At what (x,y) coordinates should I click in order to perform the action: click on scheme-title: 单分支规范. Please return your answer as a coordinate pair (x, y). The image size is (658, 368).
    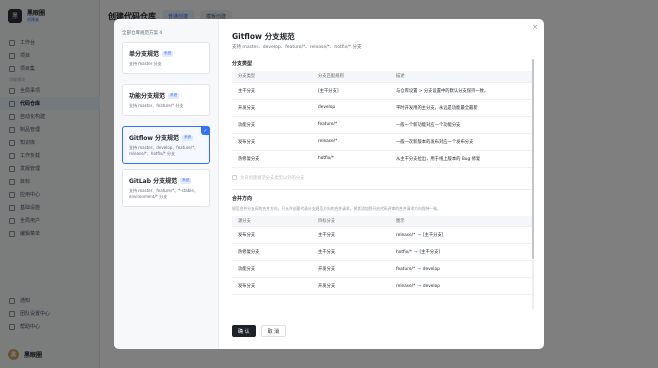
    Looking at the image, I should click on (144, 54).